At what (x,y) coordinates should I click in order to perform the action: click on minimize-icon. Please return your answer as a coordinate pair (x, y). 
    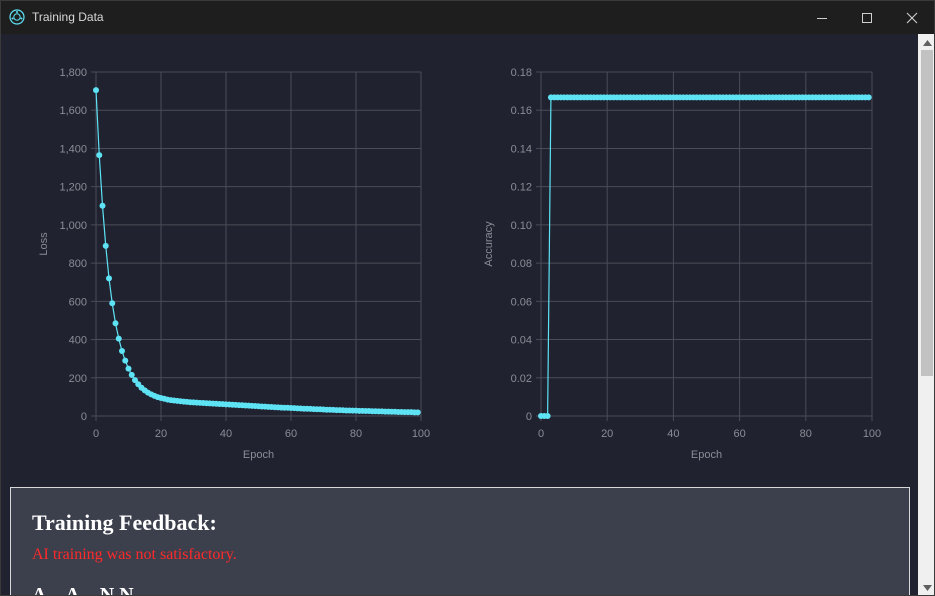
    Looking at the image, I should click on (821, 18).